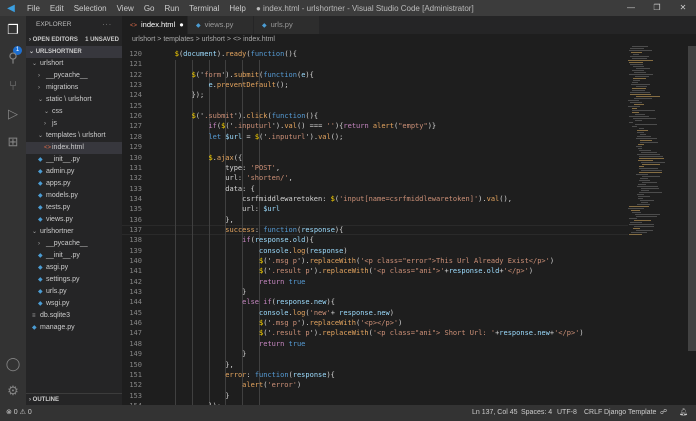 This screenshot has height=421, width=696. Describe the element at coordinates (74, 208) in the screenshot. I see `tree-item: ◆ tests.py` at that location.